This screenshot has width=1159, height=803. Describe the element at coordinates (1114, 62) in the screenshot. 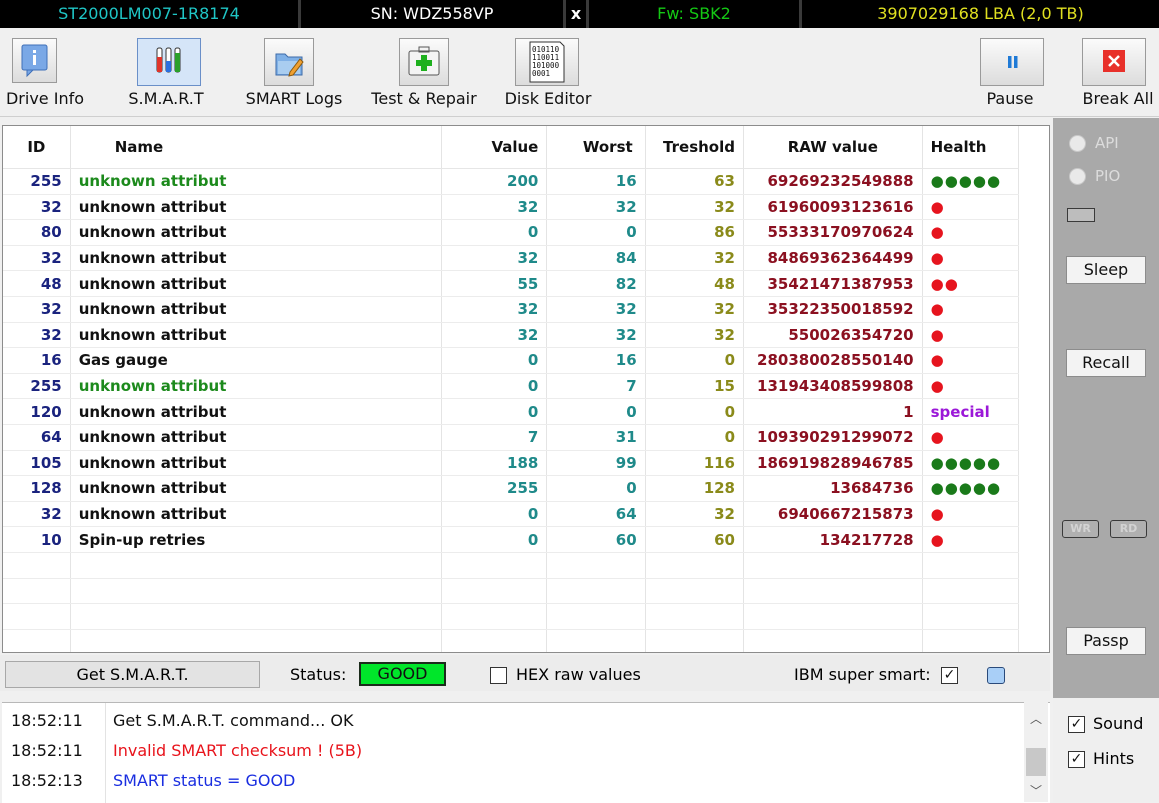

I see `close-icon` at that location.